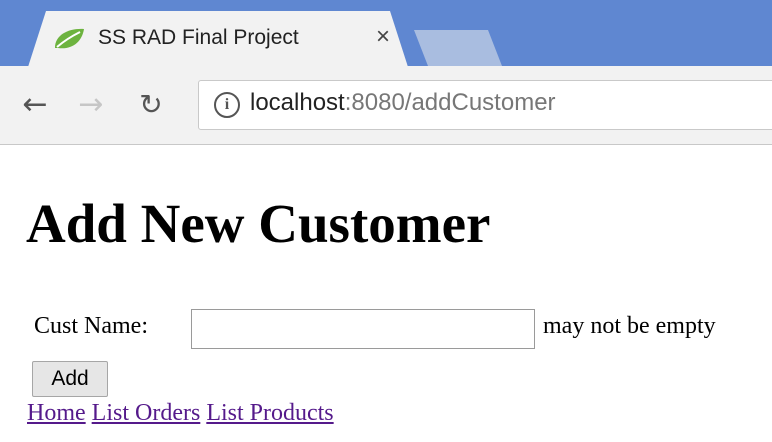 The image size is (772, 442). Describe the element at coordinates (69, 39) in the screenshot. I see `spring-leaf-icon` at that location.